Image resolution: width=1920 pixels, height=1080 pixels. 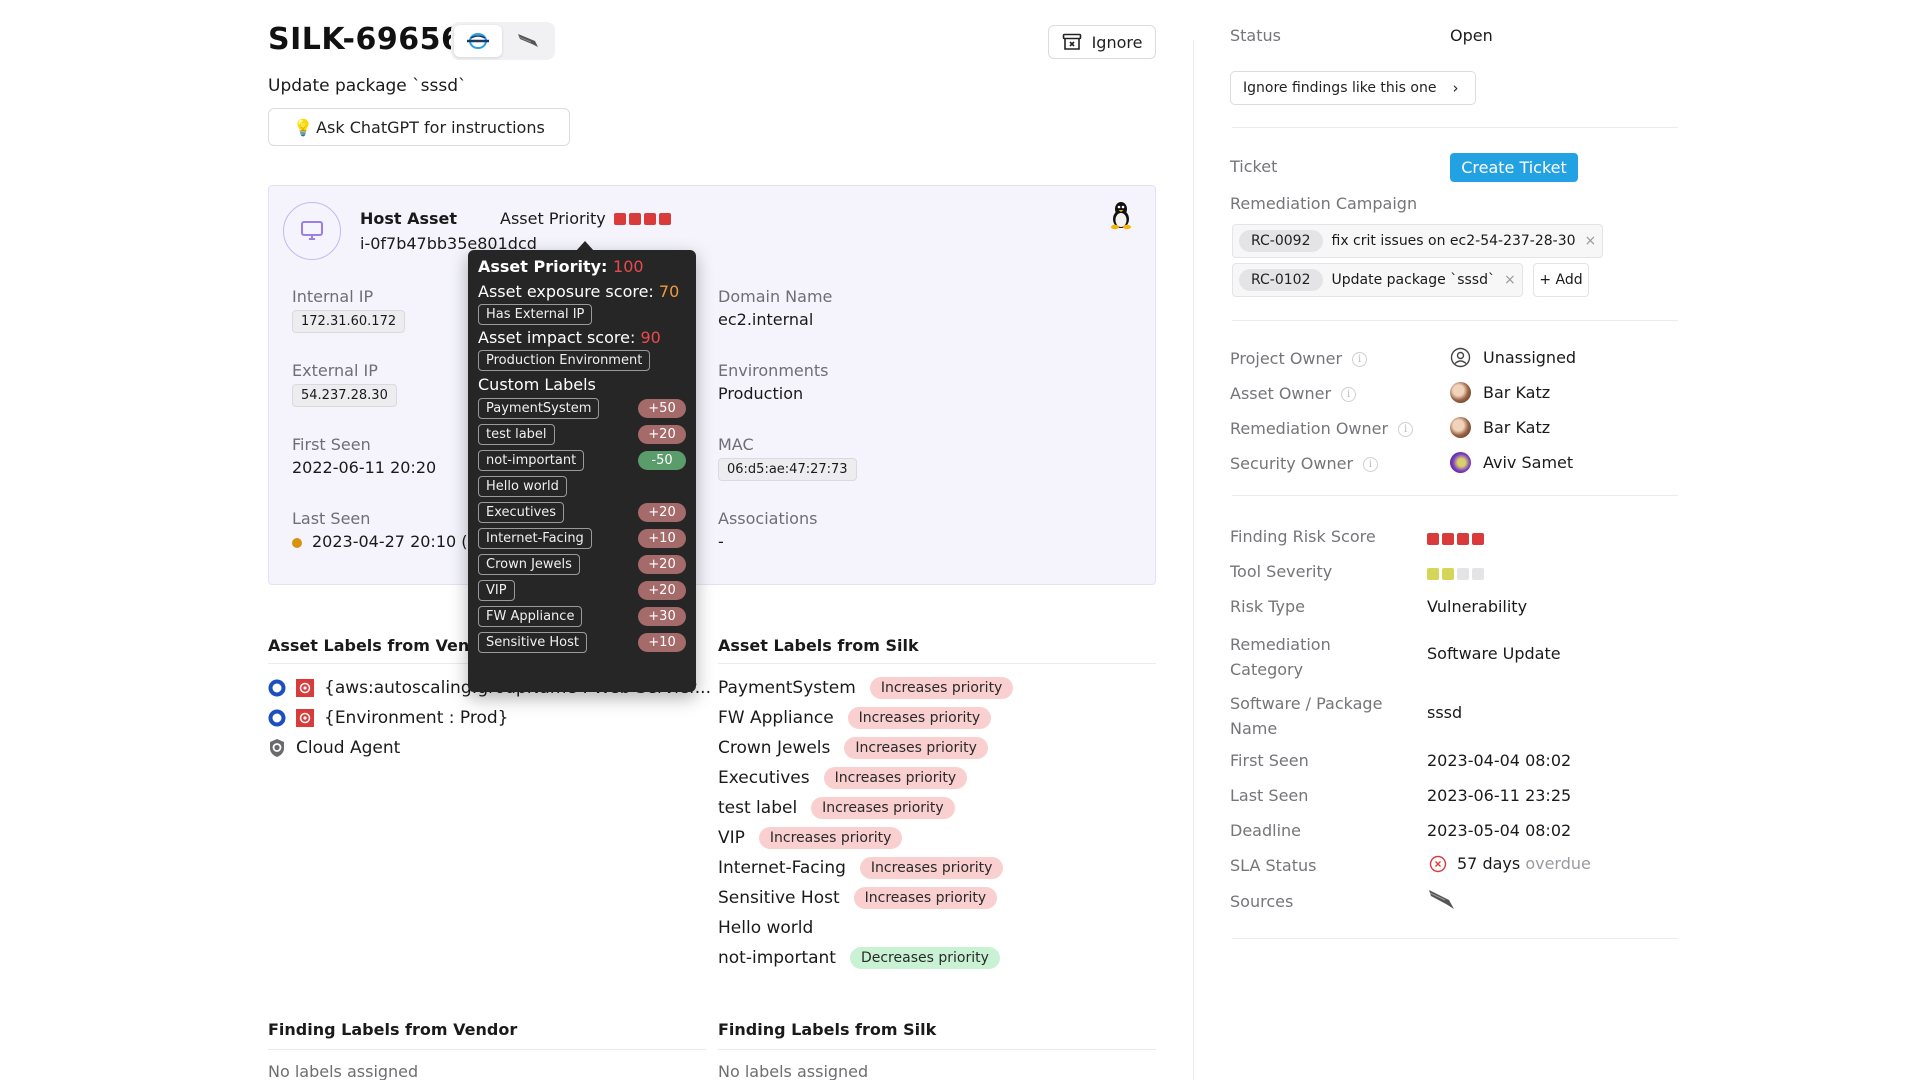 I want to click on external-ip-value: 54.237.28.30, so click(x=344, y=395).